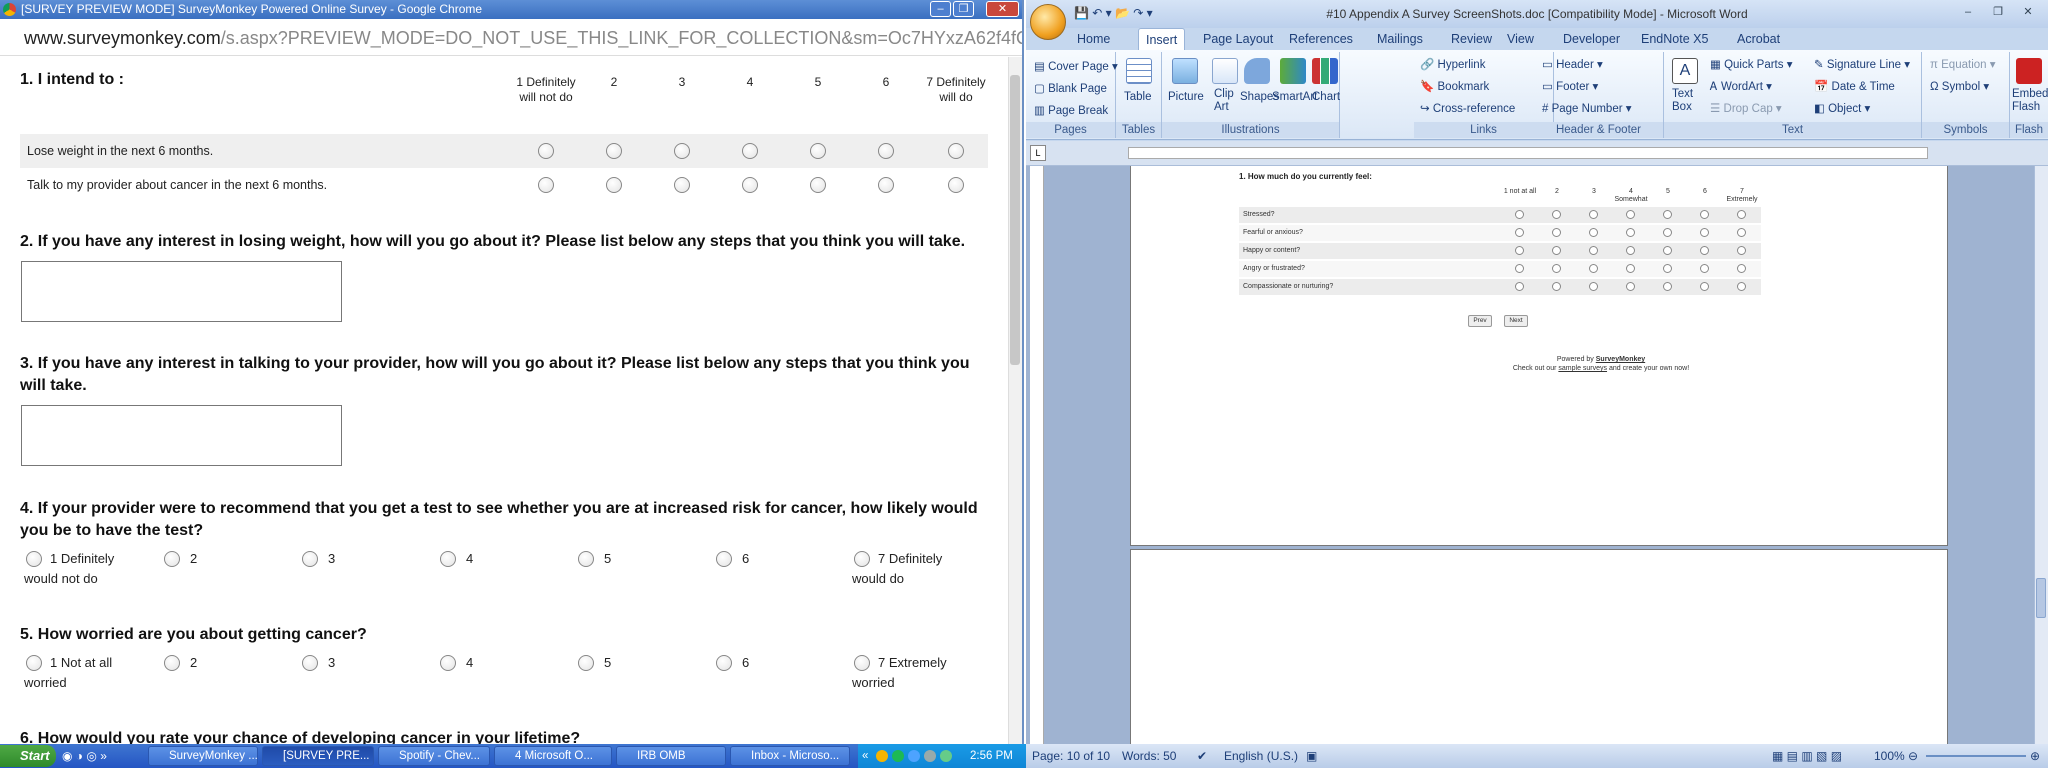 The image size is (2048, 768). What do you see at coordinates (1138, 97) in the screenshot?
I see `table-button: Table` at bounding box center [1138, 97].